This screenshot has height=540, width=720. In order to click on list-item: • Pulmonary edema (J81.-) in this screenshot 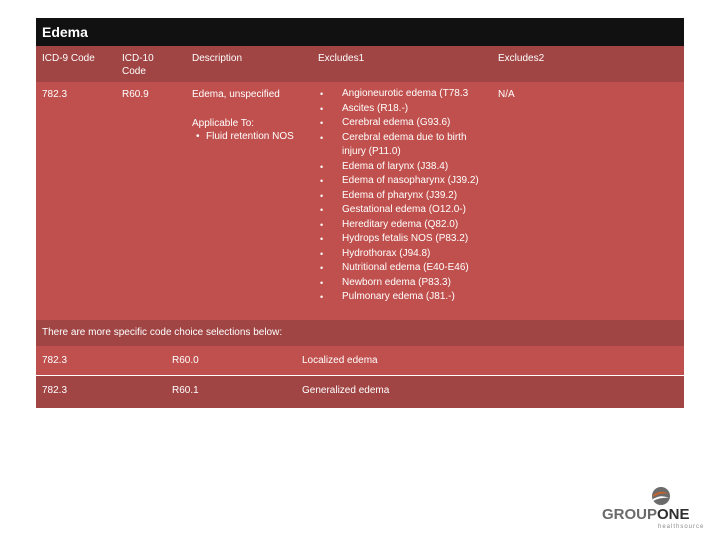, I will do `click(403, 297)`.